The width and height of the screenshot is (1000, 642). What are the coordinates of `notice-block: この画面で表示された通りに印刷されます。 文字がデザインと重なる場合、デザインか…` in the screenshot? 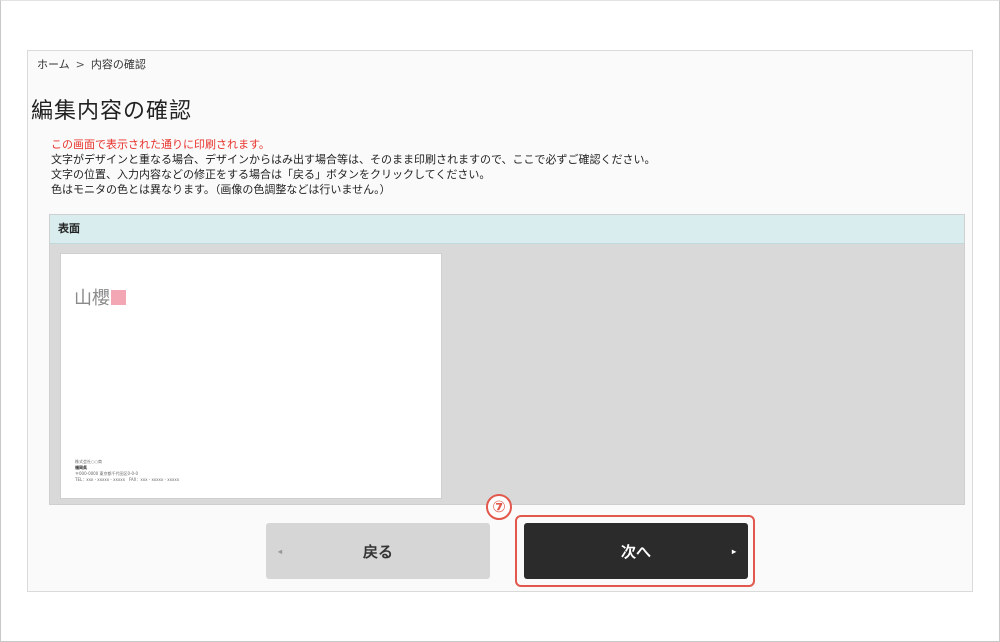 It's located at (353, 167).